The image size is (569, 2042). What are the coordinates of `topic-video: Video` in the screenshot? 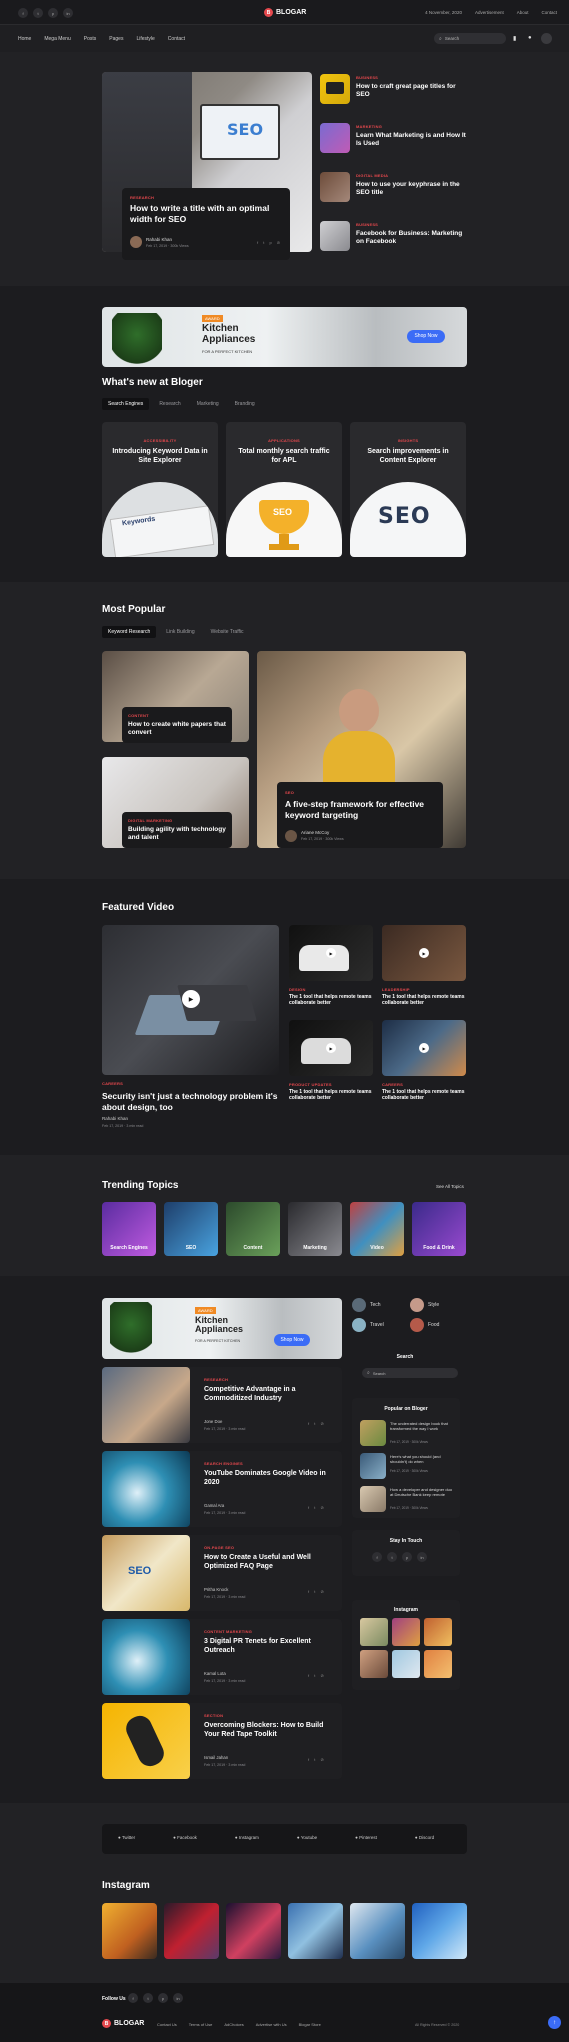 It's located at (377, 1229).